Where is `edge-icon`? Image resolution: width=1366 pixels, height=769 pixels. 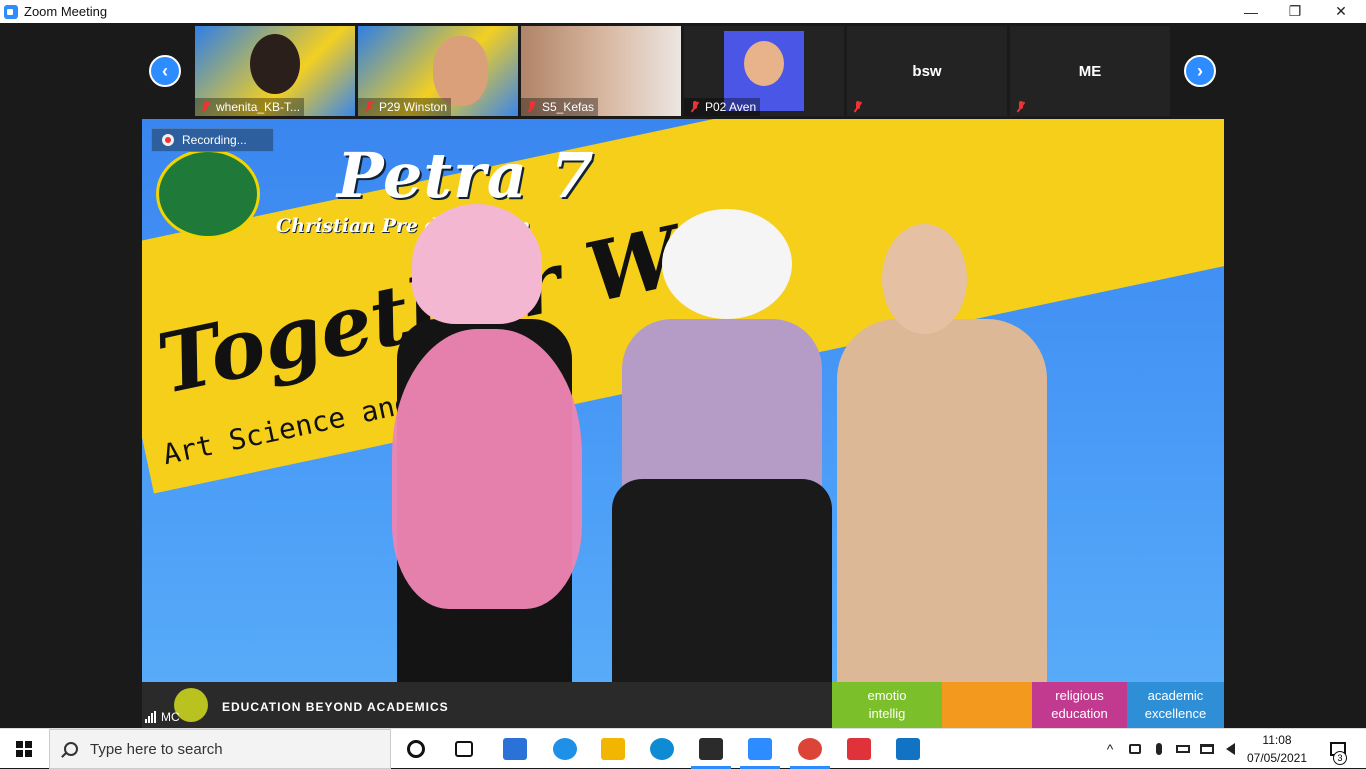
edge-icon is located at coordinates (662, 749).